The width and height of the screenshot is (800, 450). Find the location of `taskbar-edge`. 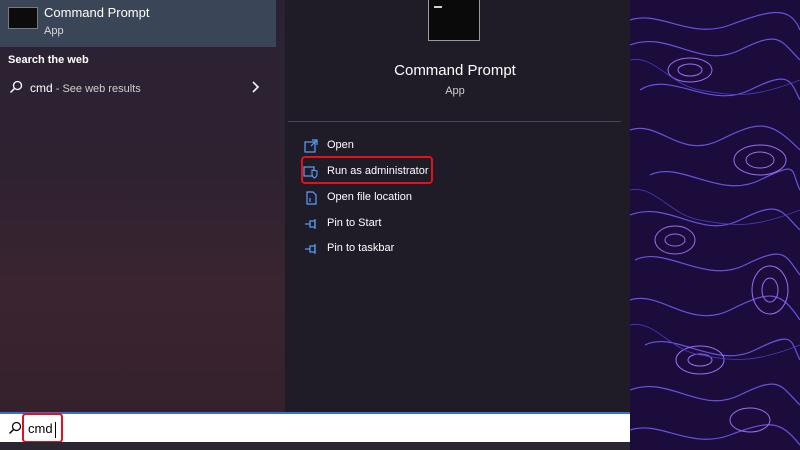

taskbar-edge is located at coordinates (315, 446).